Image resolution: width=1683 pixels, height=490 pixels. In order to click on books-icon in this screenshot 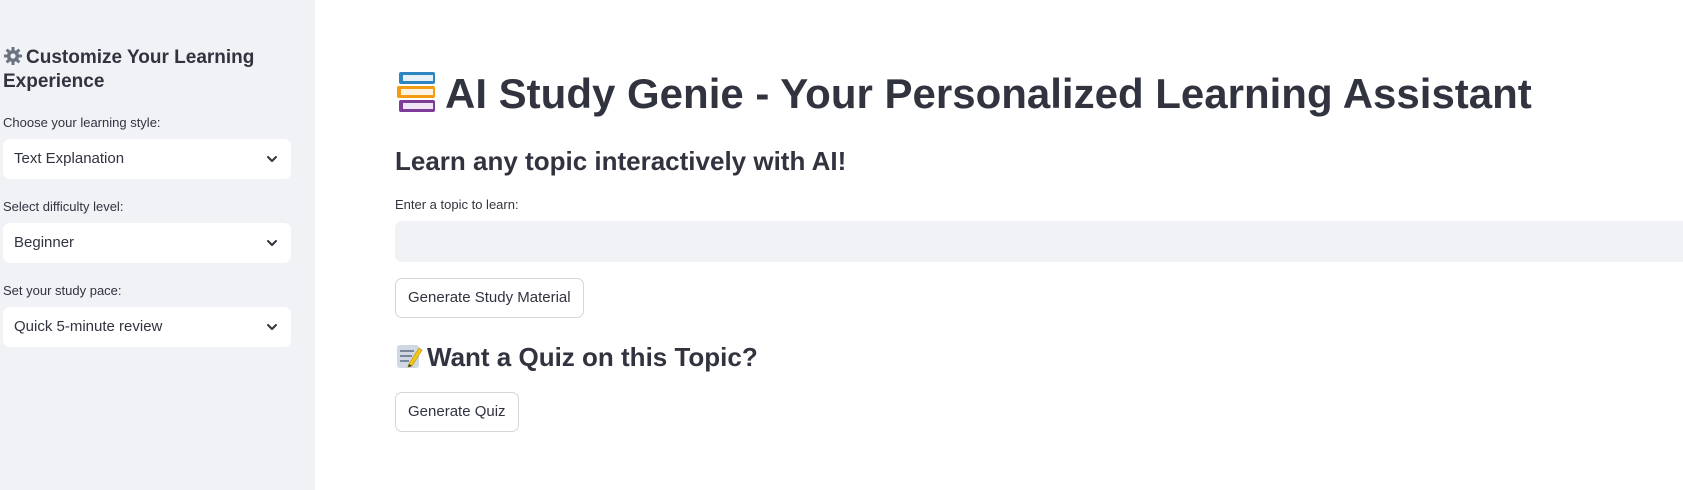, I will do `click(417, 92)`.